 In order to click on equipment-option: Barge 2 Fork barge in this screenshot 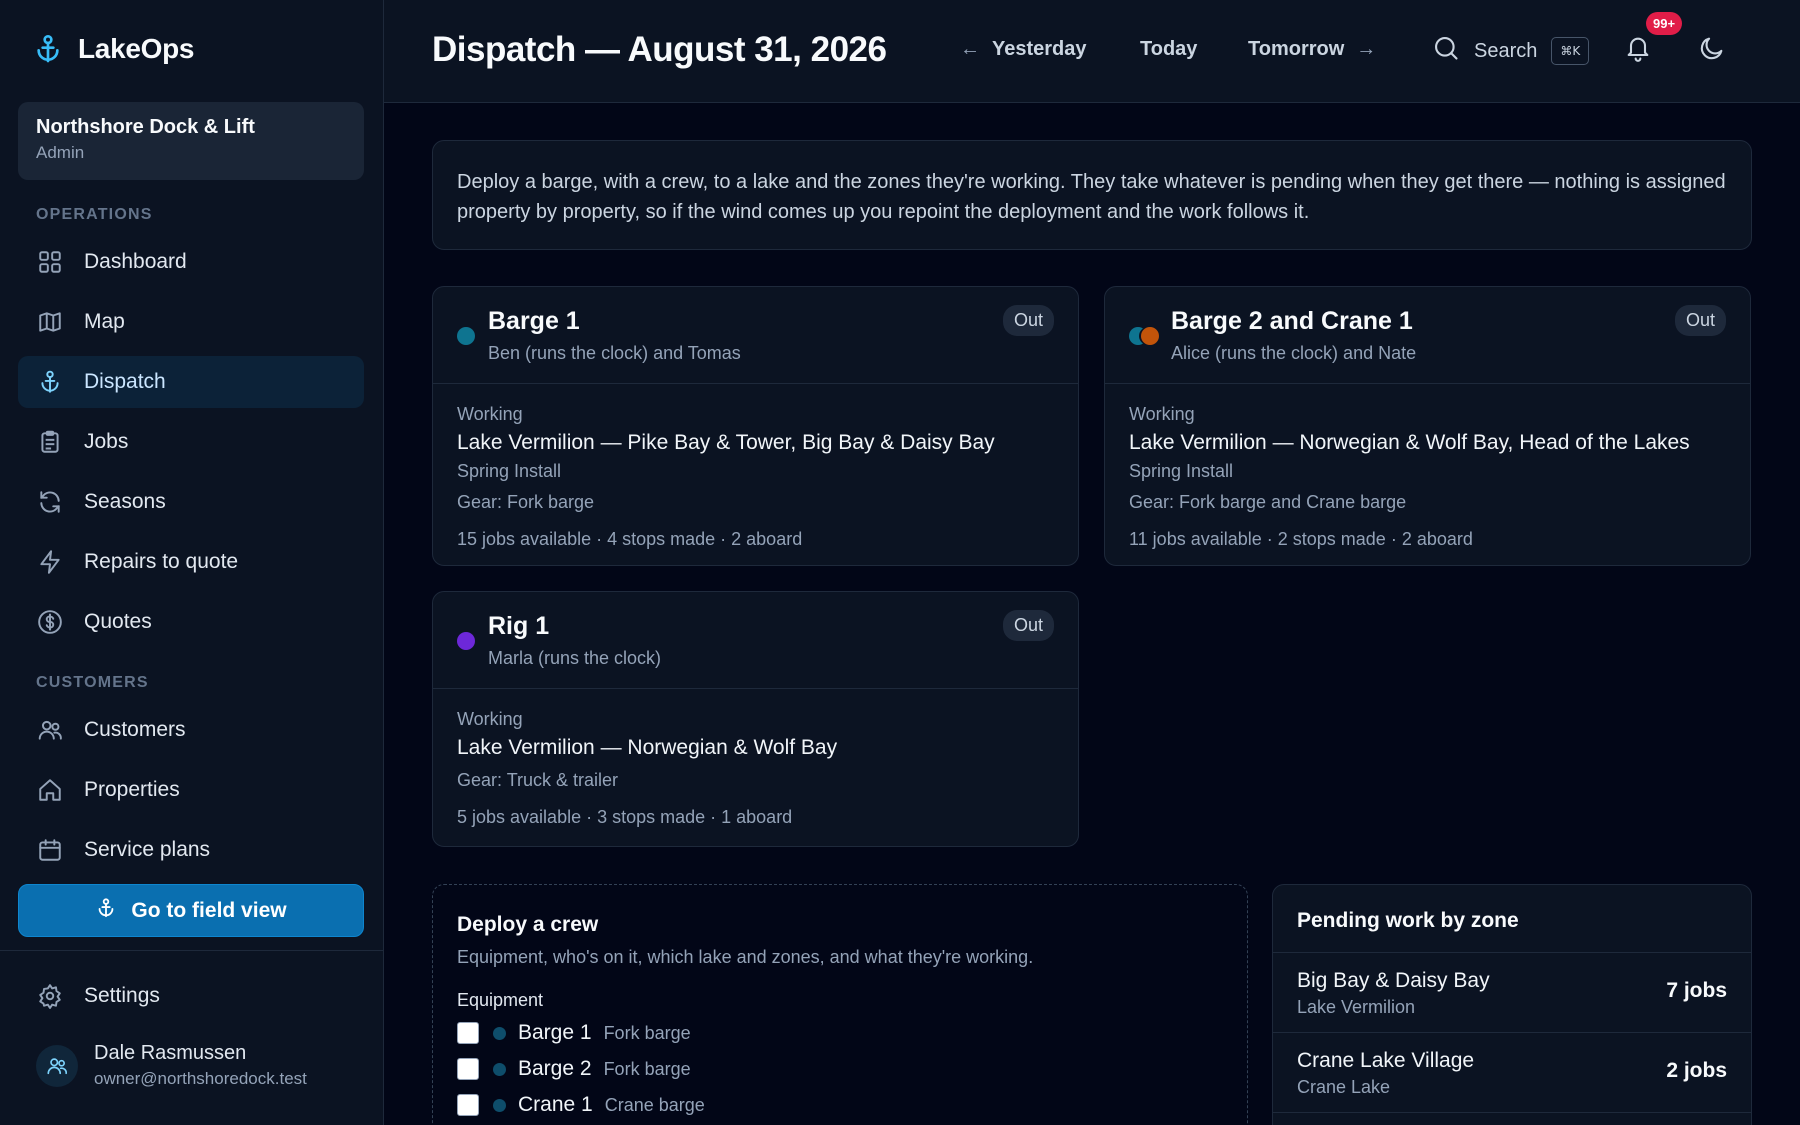, I will do `click(840, 1069)`.